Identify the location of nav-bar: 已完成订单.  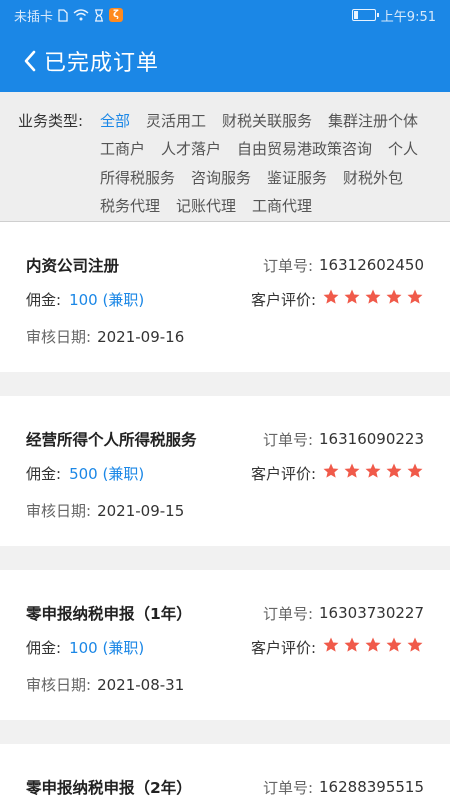
(225, 61).